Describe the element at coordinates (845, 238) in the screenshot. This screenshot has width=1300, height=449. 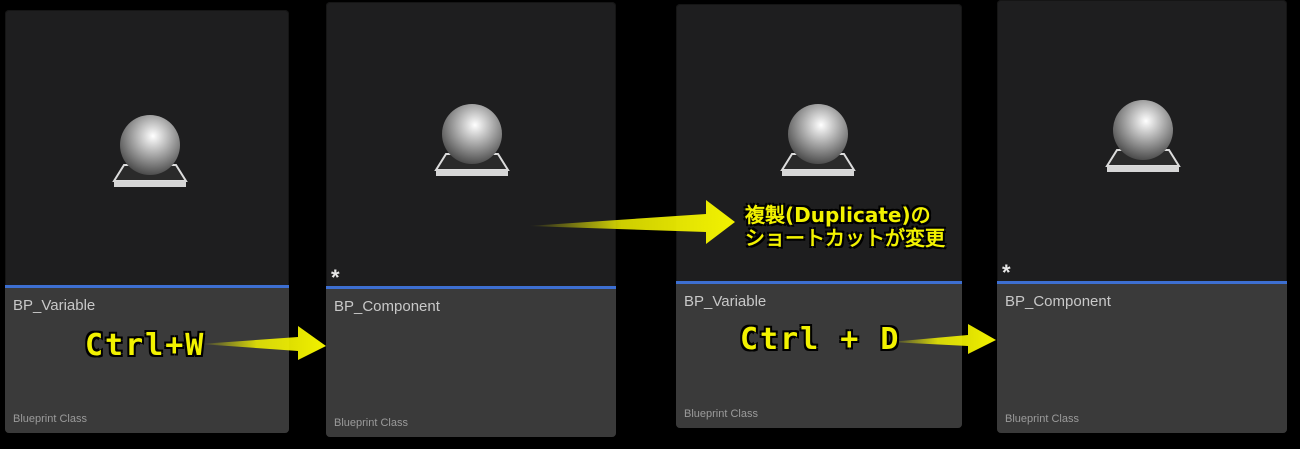
I see `change-note-line2: ショートカットが変更` at that location.